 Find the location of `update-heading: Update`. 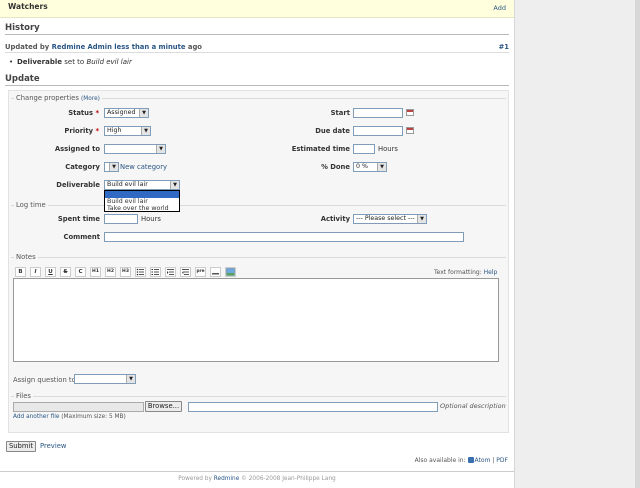

update-heading: Update is located at coordinates (257, 80).